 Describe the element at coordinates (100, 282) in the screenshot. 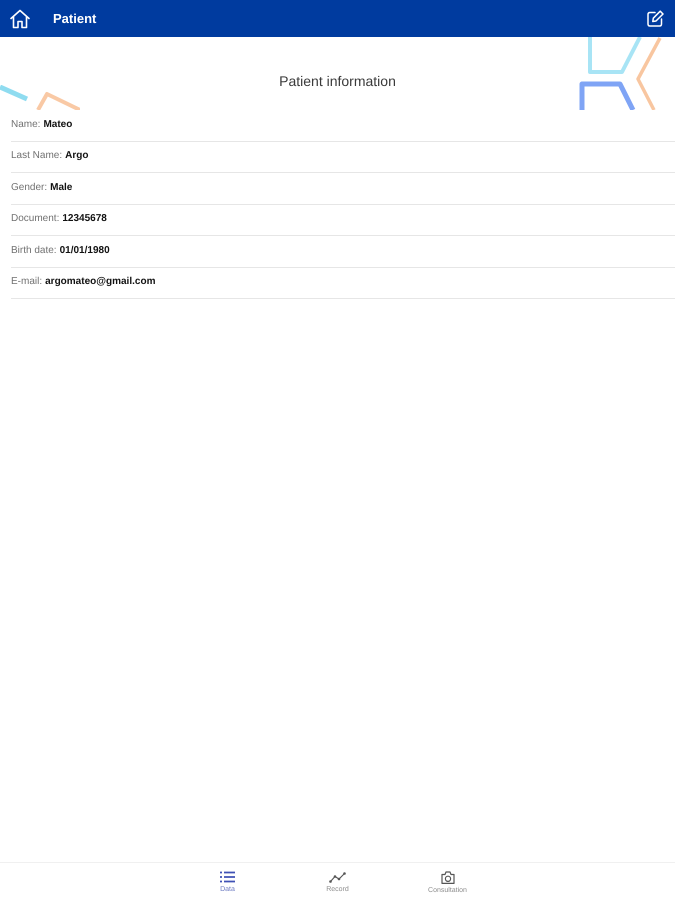

I see `field-value: argomateo@gmail.com` at that location.